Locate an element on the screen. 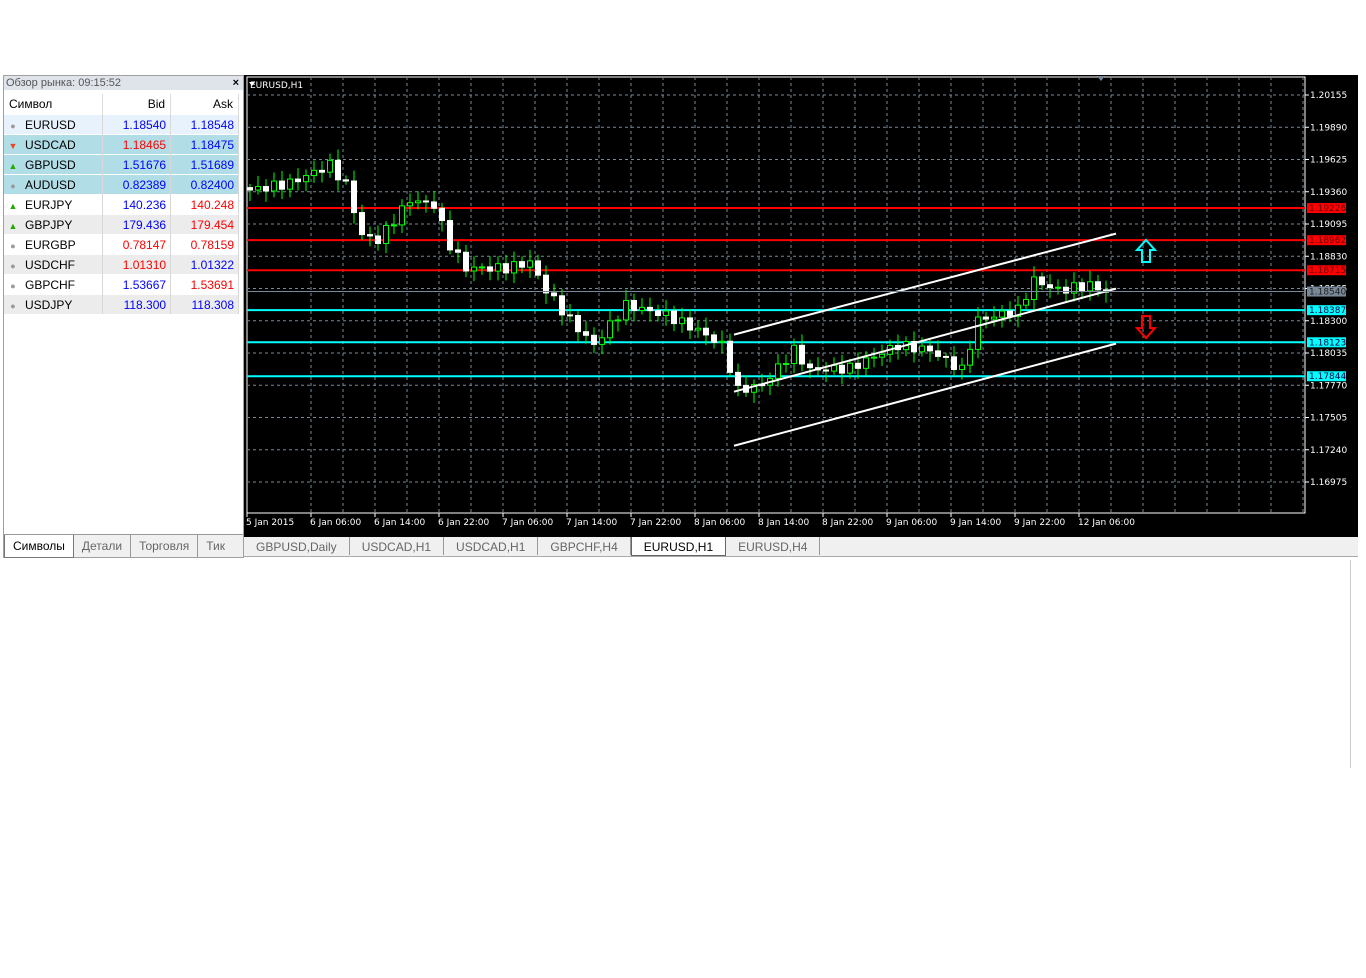  price-label: 1.17844 is located at coordinates (1327, 377).